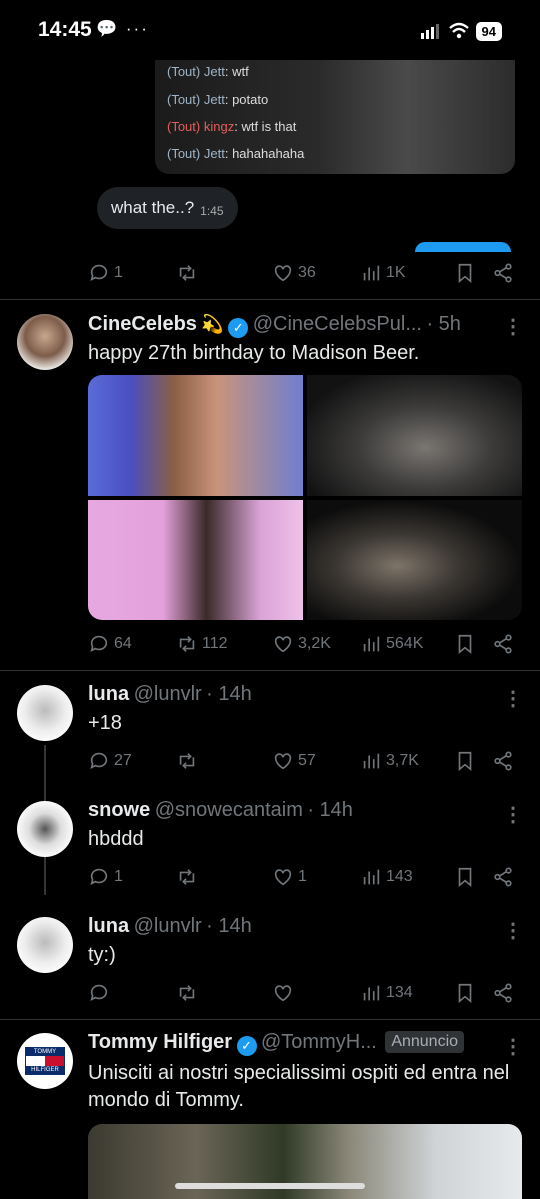 Image resolution: width=540 pixels, height=1199 pixels. What do you see at coordinates (386, 877) in the screenshot?
I see `views-button: 143` at bounding box center [386, 877].